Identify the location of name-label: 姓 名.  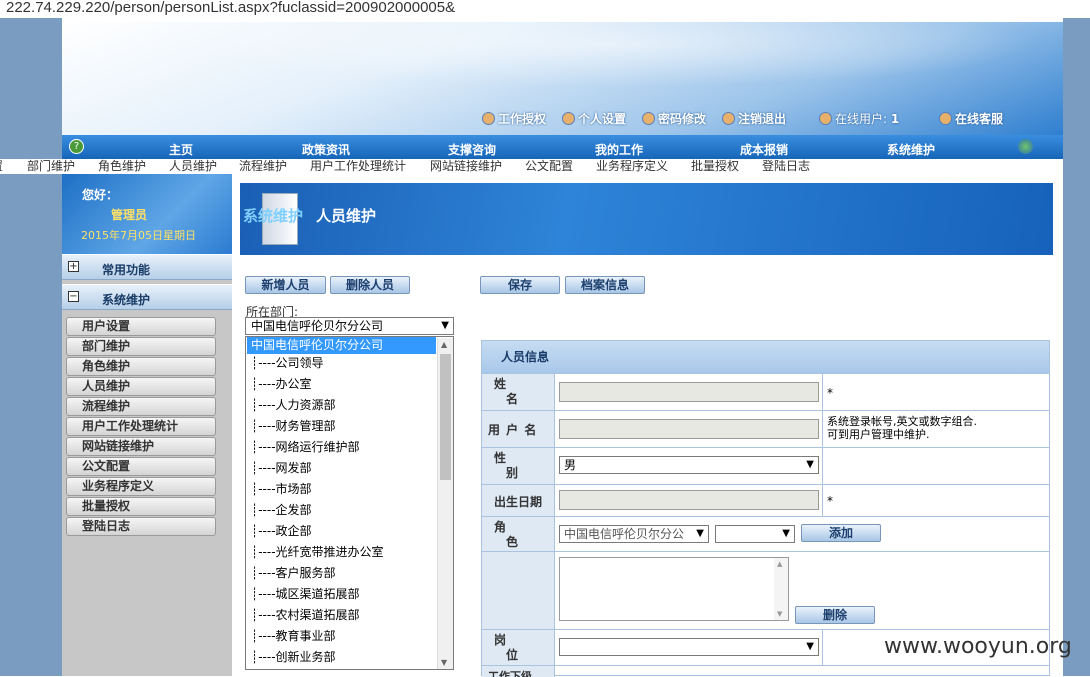
(518, 392).